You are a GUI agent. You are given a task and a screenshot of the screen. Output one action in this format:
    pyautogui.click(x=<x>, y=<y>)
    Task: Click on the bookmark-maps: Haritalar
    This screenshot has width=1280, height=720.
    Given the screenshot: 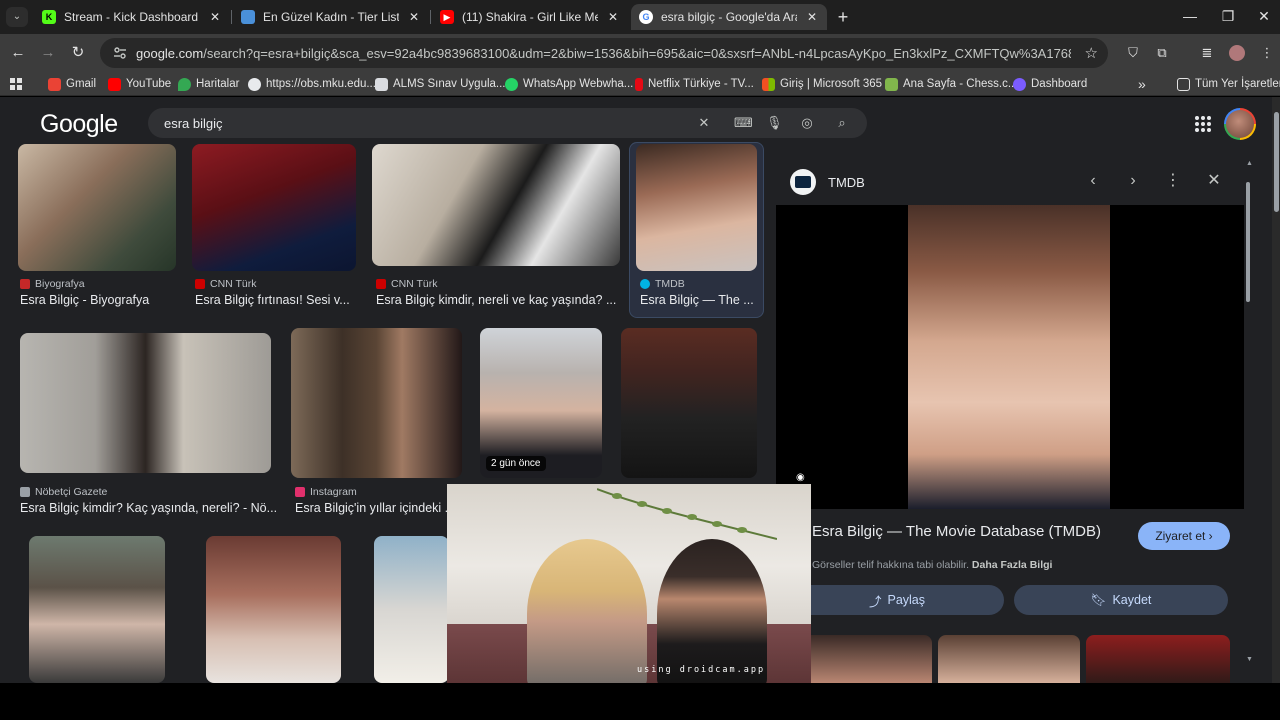 What is the action you would take?
    pyautogui.click(x=208, y=84)
    